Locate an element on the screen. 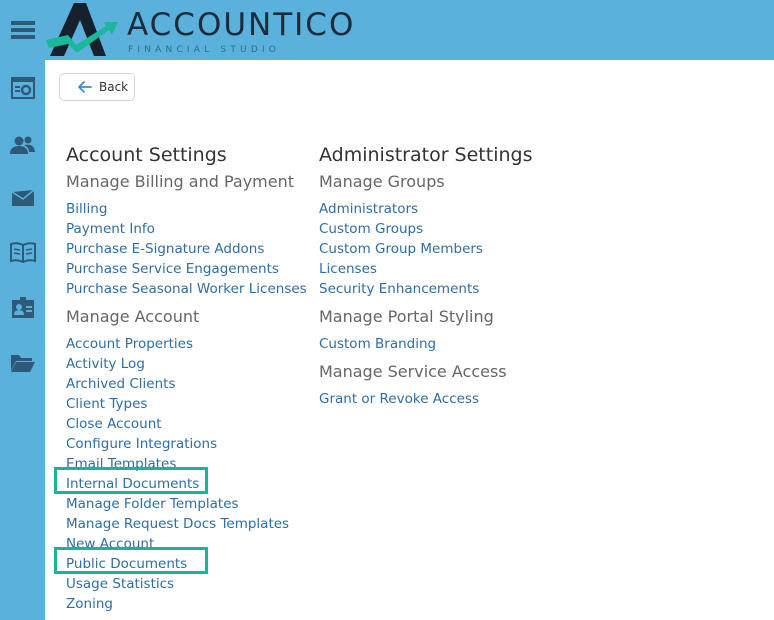  mail-icon is located at coordinates (23, 198).